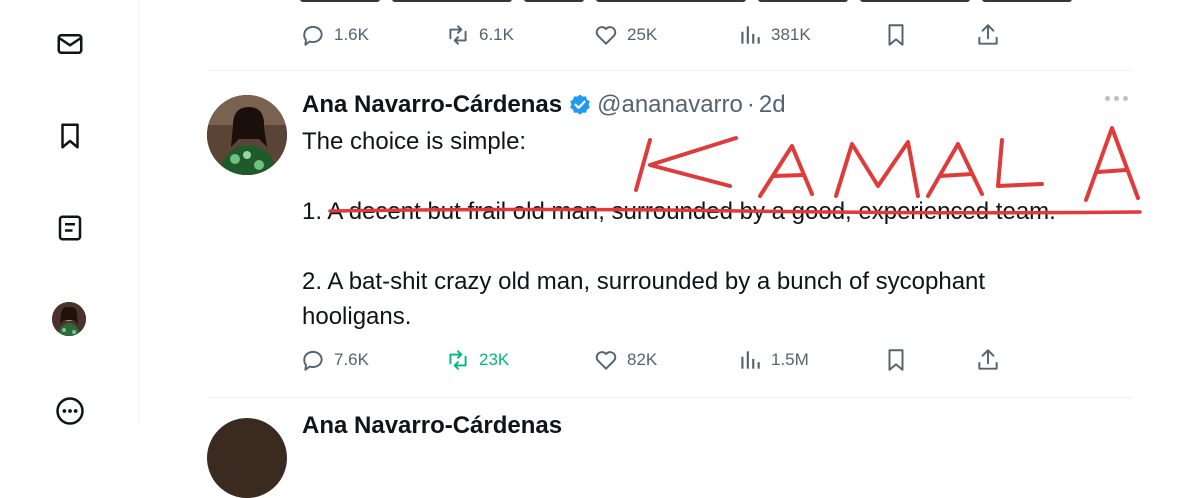 Image resolution: width=1200 pixels, height=498 pixels. Describe the element at coordinates (670, 35) in the screenshot. I see `previous-tweet-actions: 1.6K 6.1K 25K 381K` at that location.